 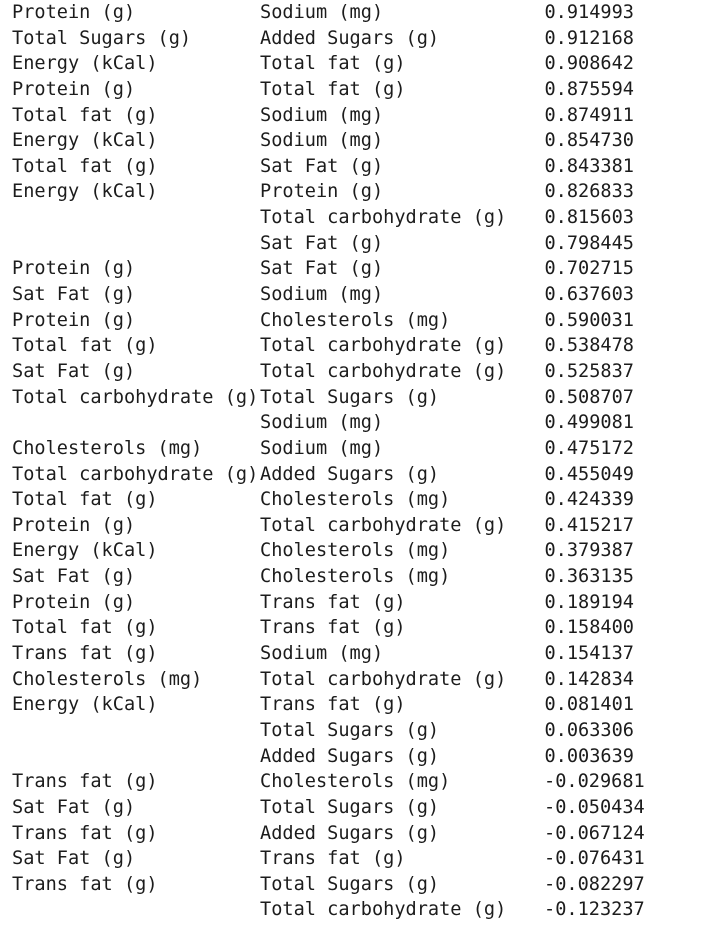 I want to click on table-row: Protein (g) Total fat (g) 0.875594, so click(x=353, y=90).